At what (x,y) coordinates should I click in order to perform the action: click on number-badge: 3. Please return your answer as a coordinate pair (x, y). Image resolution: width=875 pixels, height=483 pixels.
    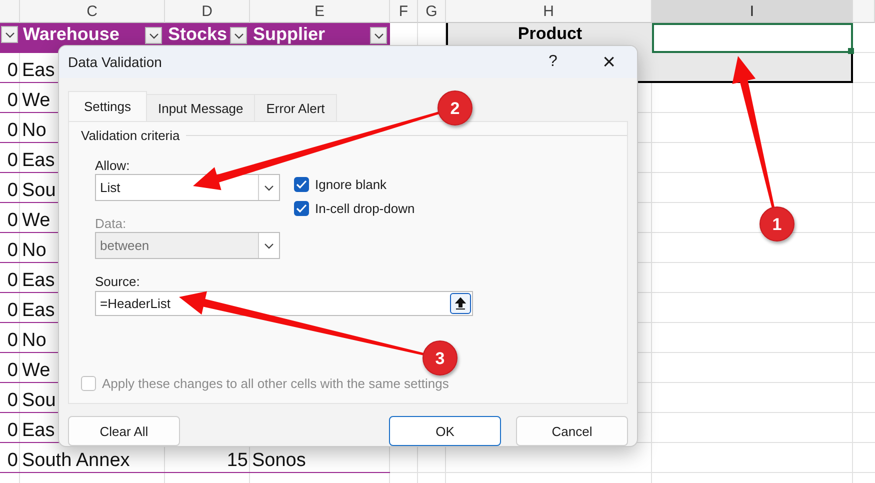
    Looking at the image, I should click on (440, 358).